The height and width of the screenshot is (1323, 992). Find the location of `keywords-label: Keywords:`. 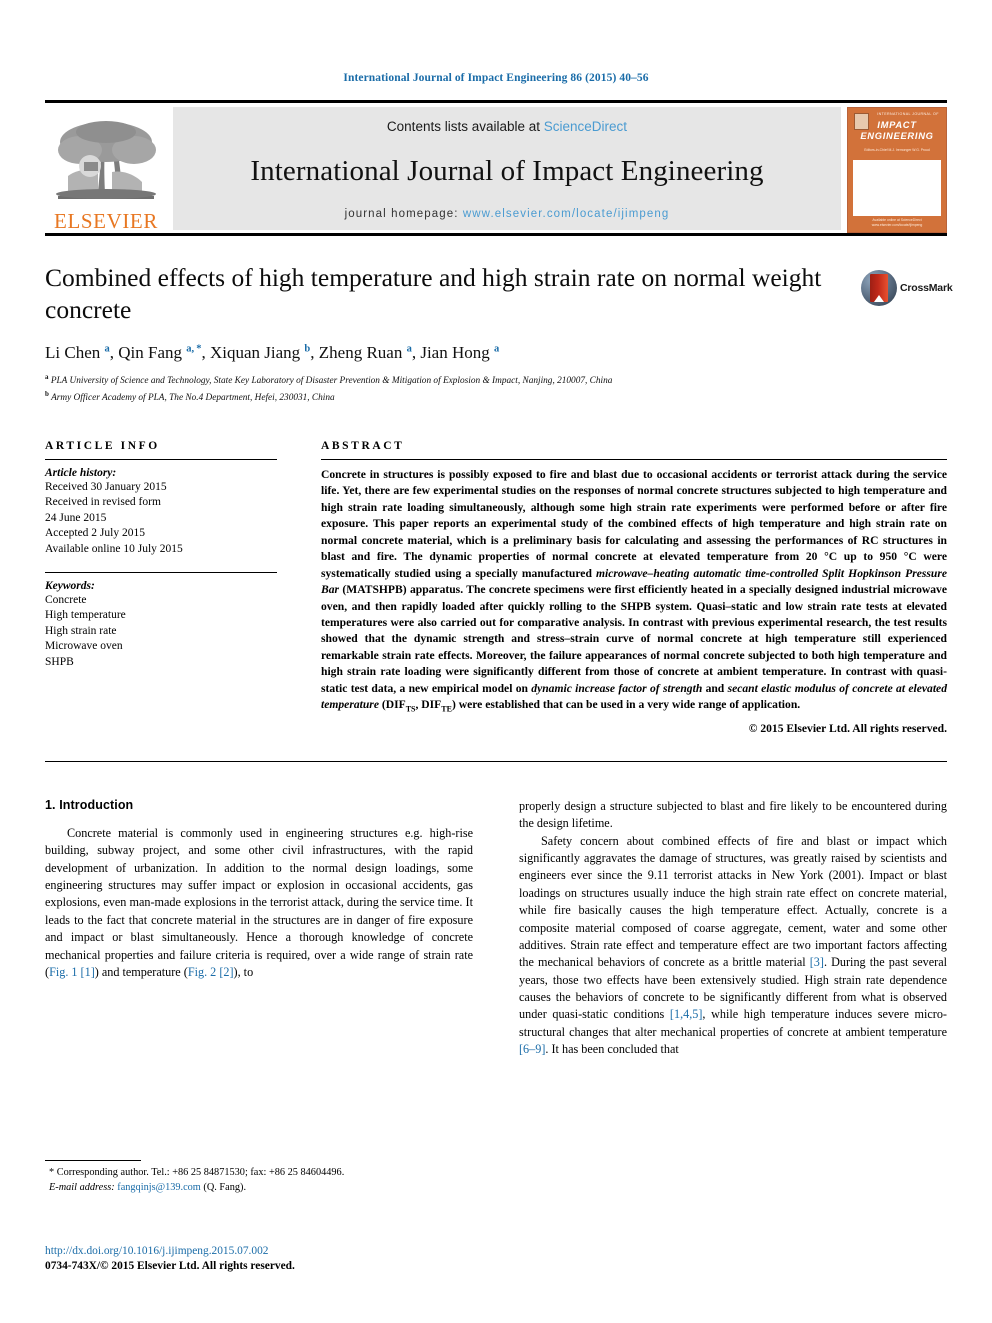

keywords-label: Keywords: is located at coordinates (70, 585).